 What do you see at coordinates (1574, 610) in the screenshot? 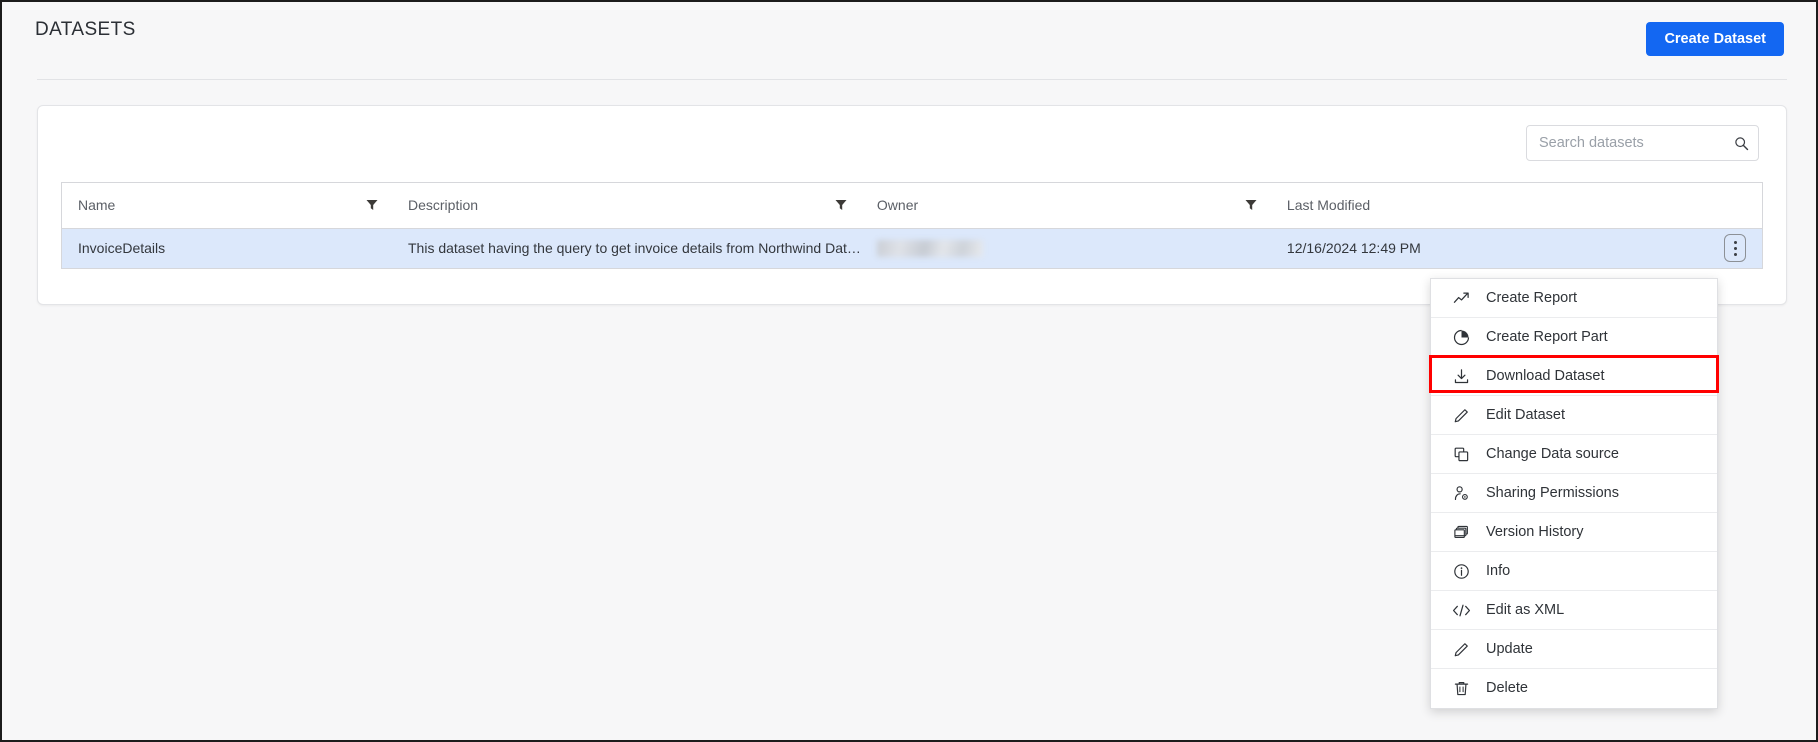
I see `menu-item-edit-as-xml: Edit as XML` at bounding box center [1574, 610].